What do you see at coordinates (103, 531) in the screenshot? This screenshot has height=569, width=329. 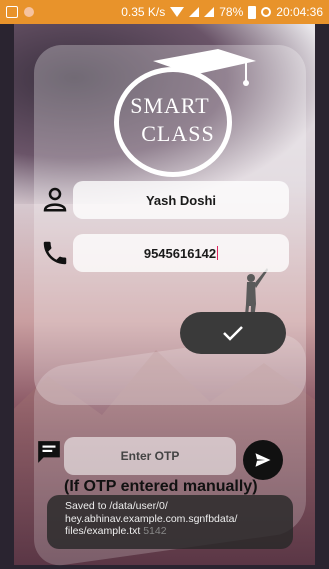 I see `toast-file: files/example.txt` at bounding box center [103, 531].